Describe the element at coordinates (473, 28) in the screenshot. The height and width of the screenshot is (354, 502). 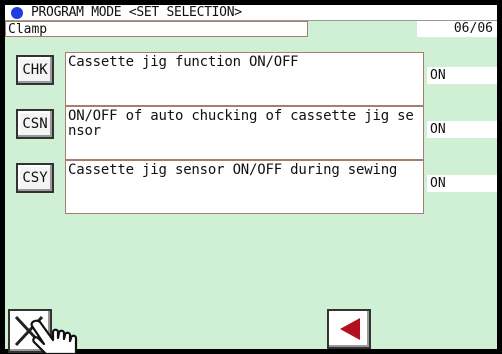
I see `page-number: 06/06` at that location.